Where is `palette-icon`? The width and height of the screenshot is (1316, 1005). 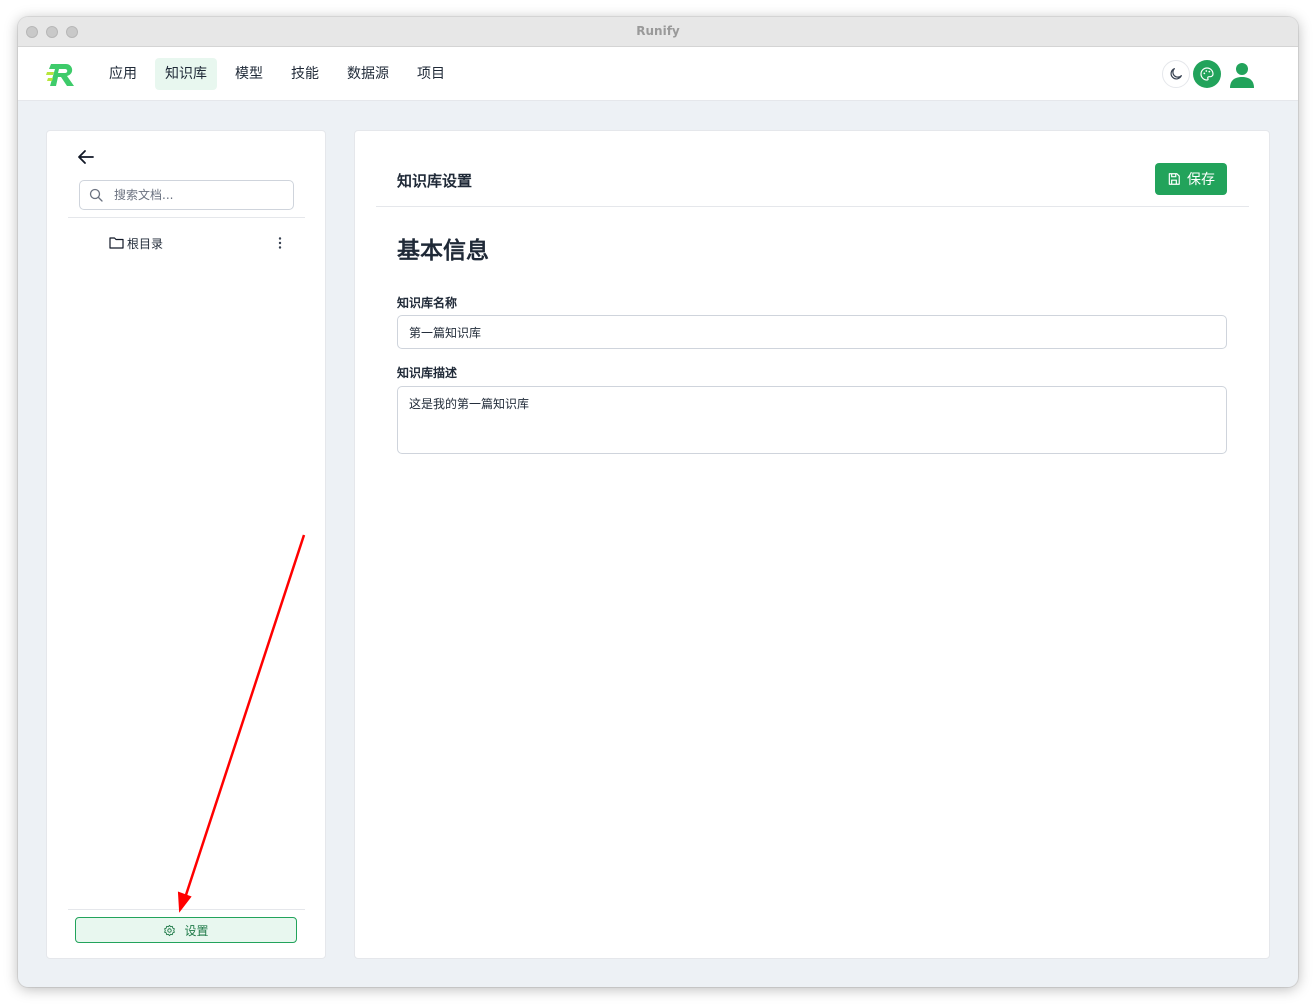 palette-icon is located at coordinates (1207, 74).